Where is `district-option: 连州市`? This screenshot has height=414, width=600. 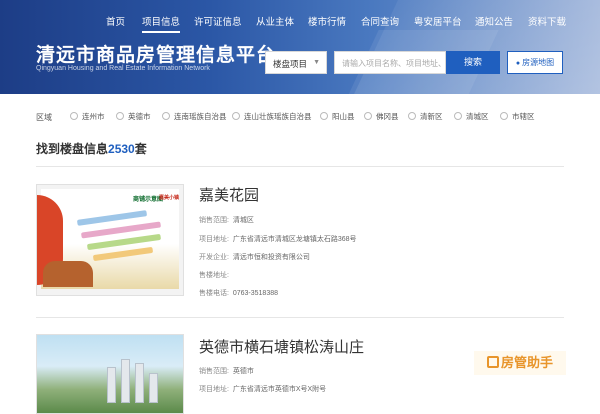
district-option: 连州市 is located at coordinates (87, 116).